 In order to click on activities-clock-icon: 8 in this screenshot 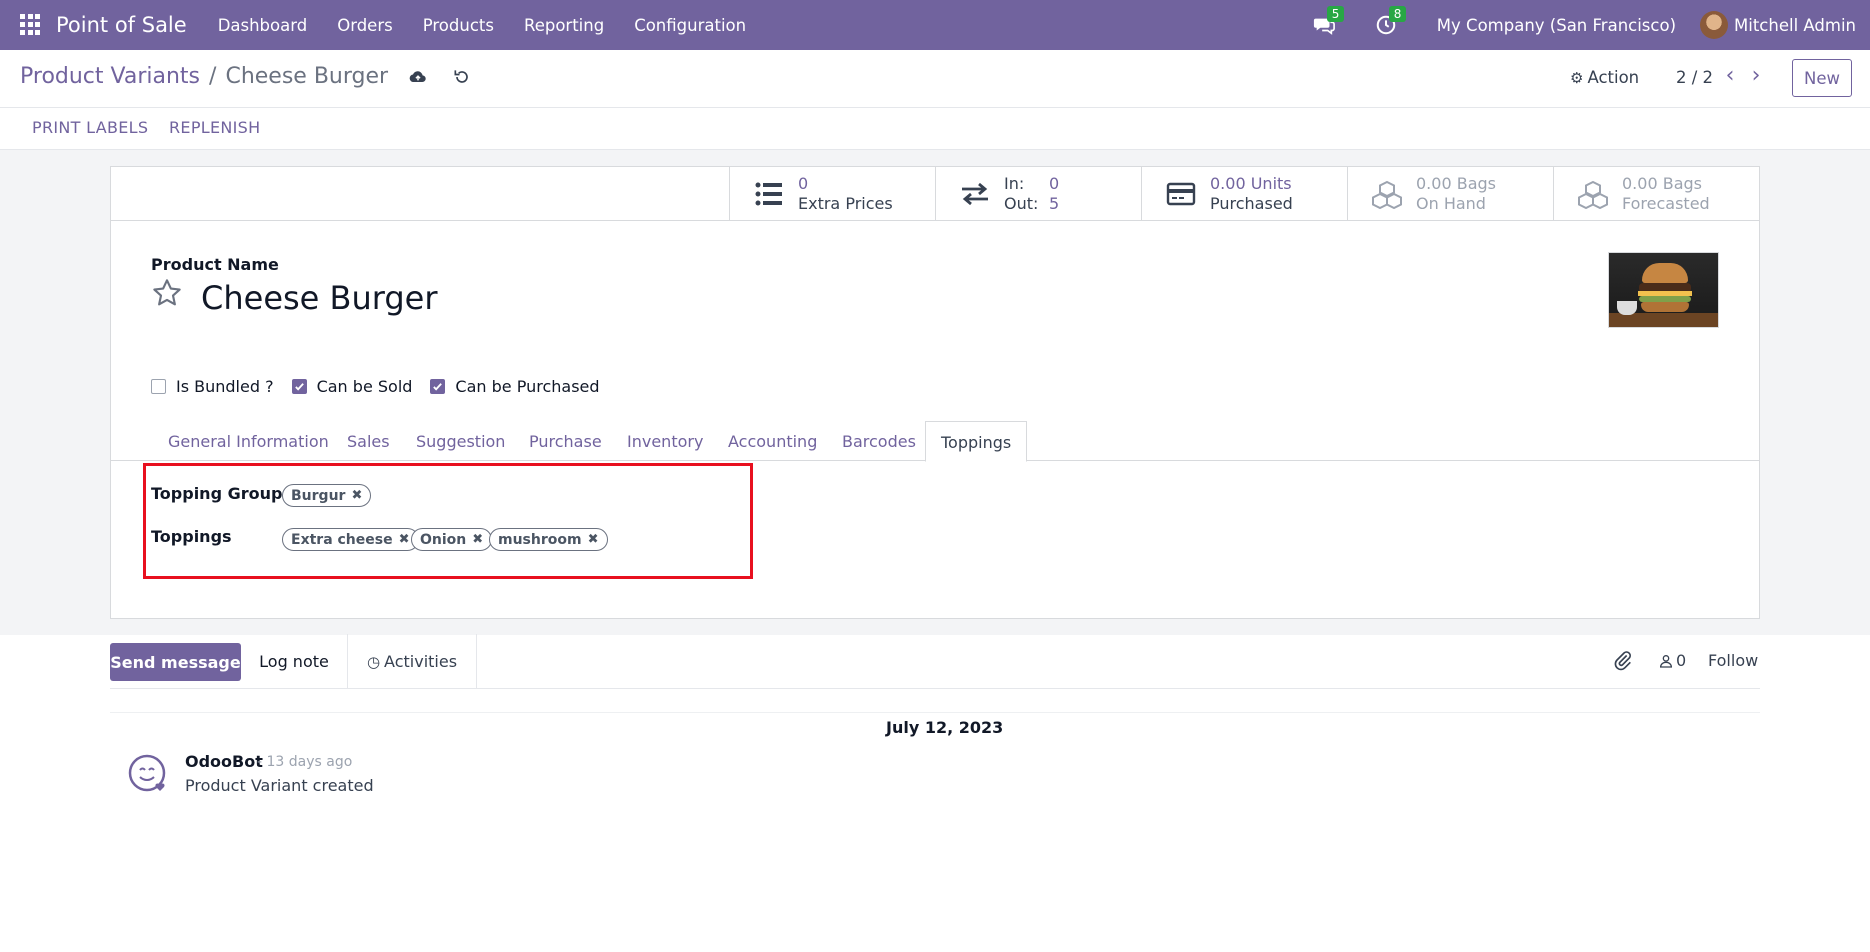, I will do `click(1391, 21)`.